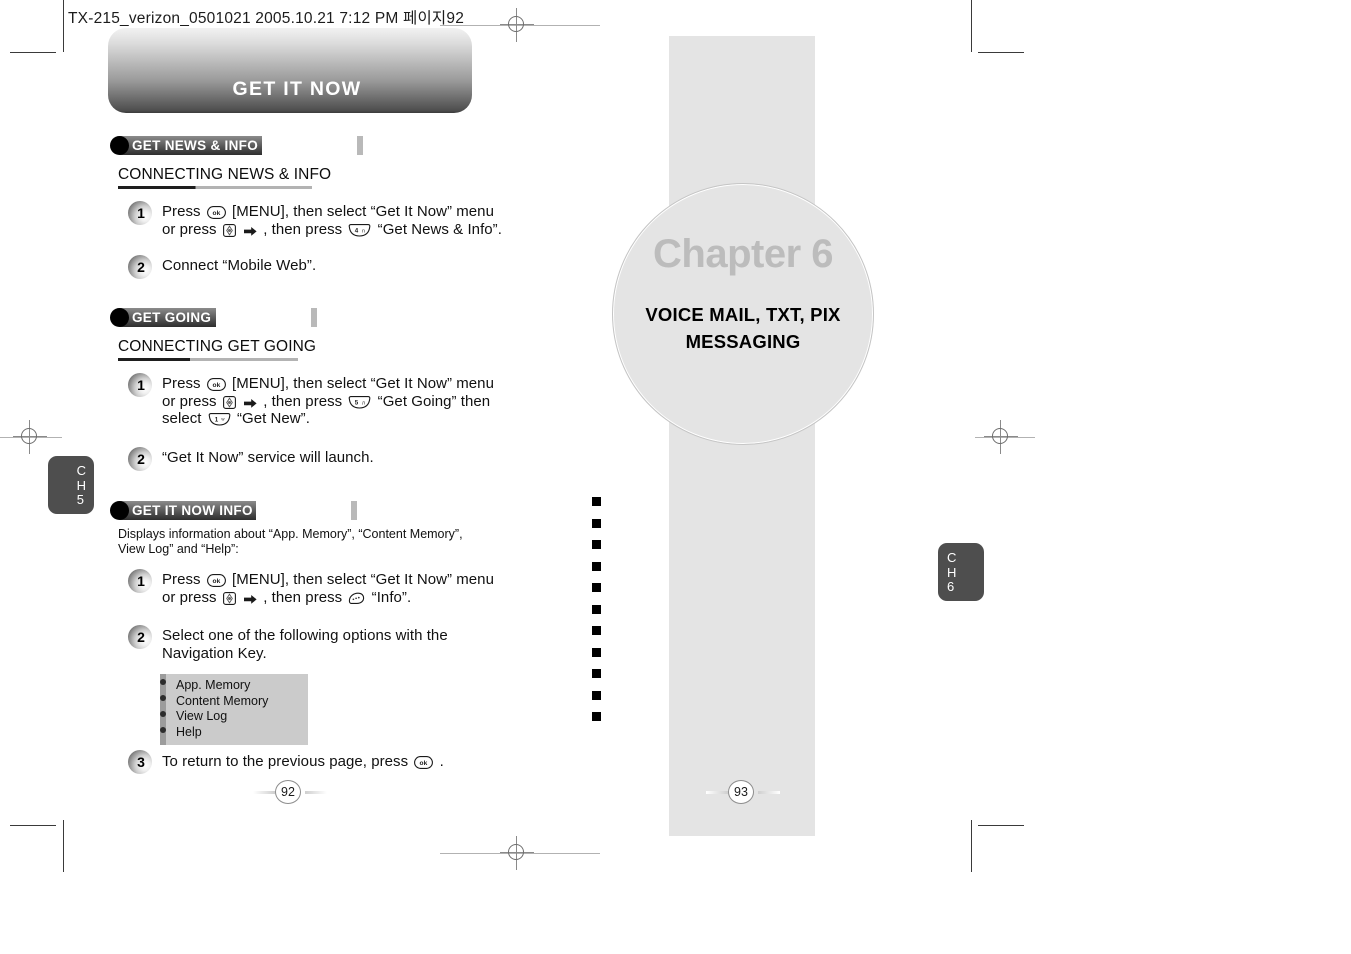 The width and height of the screenshot is (1351, 954). Describe the element at coordinates (356, 598) in the screenshot. I see `soft-key-icon` at that location.